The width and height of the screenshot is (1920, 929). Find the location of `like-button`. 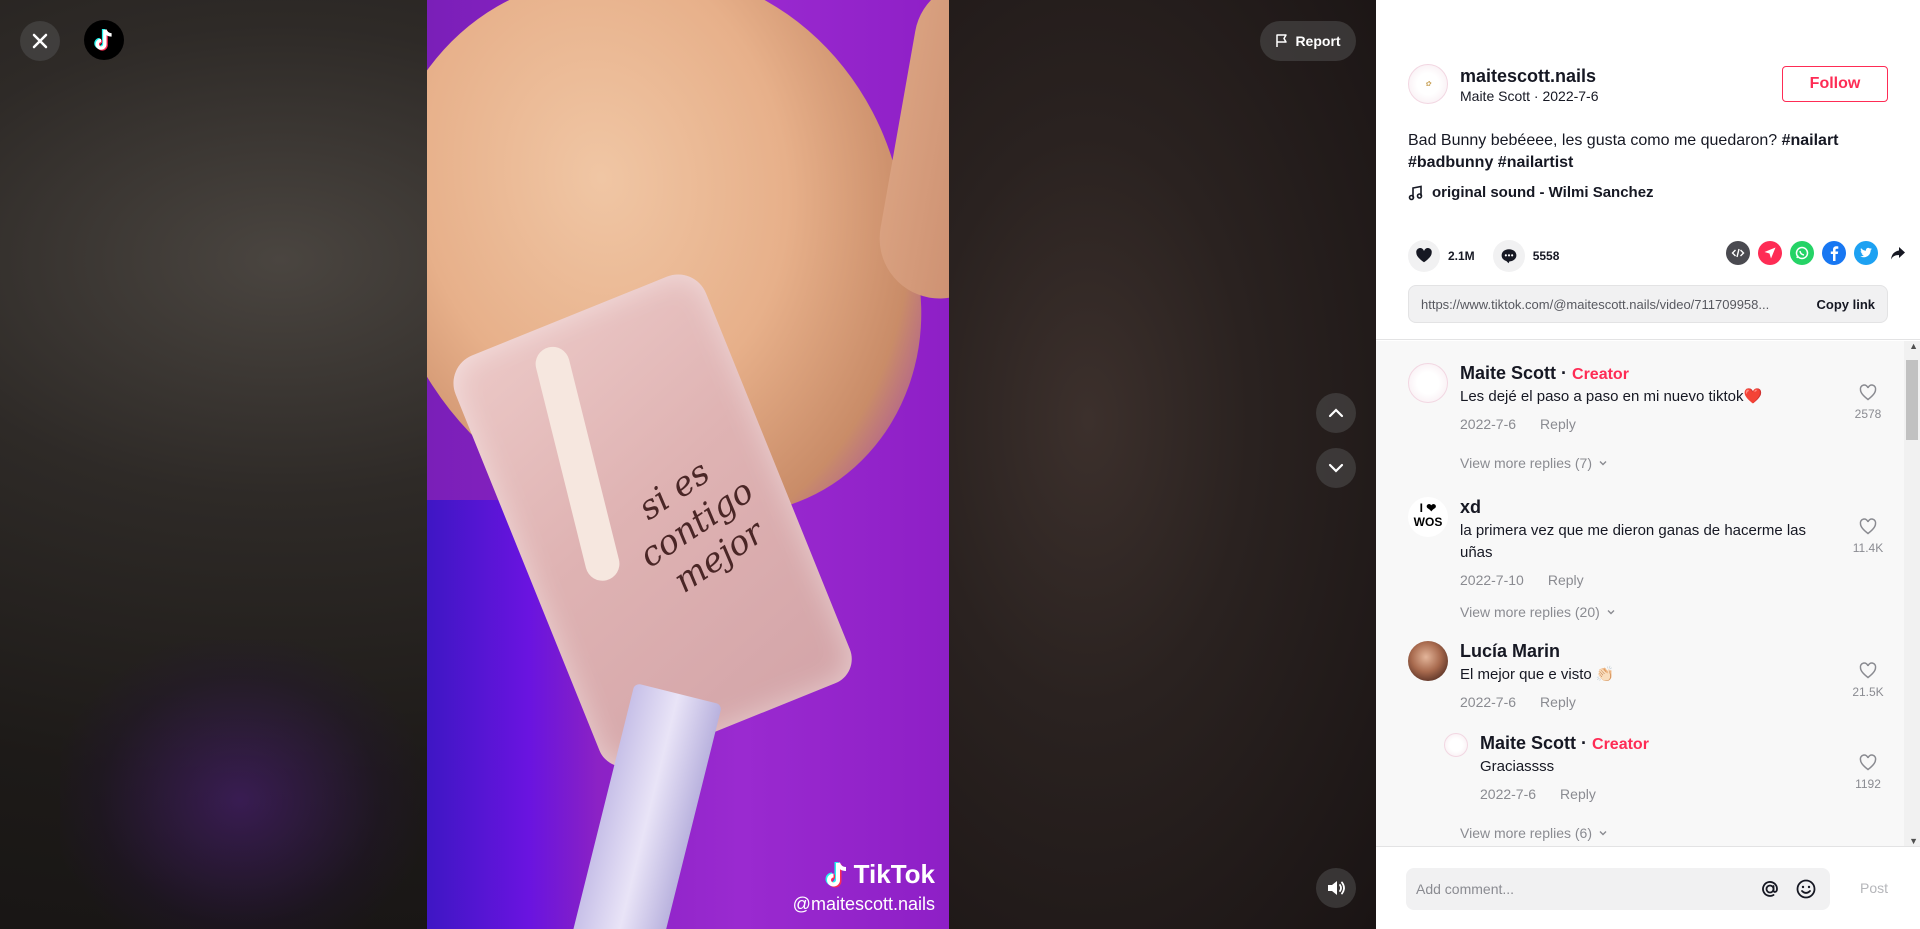

like-button is located at coordinates (1424, 256).